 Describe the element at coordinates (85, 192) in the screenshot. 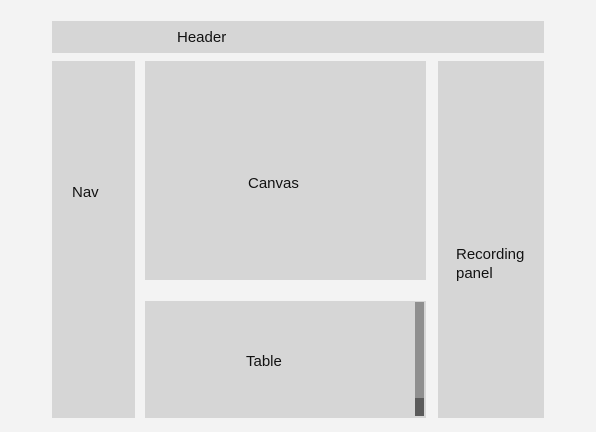

I see `nav-label: Nav` at that location.